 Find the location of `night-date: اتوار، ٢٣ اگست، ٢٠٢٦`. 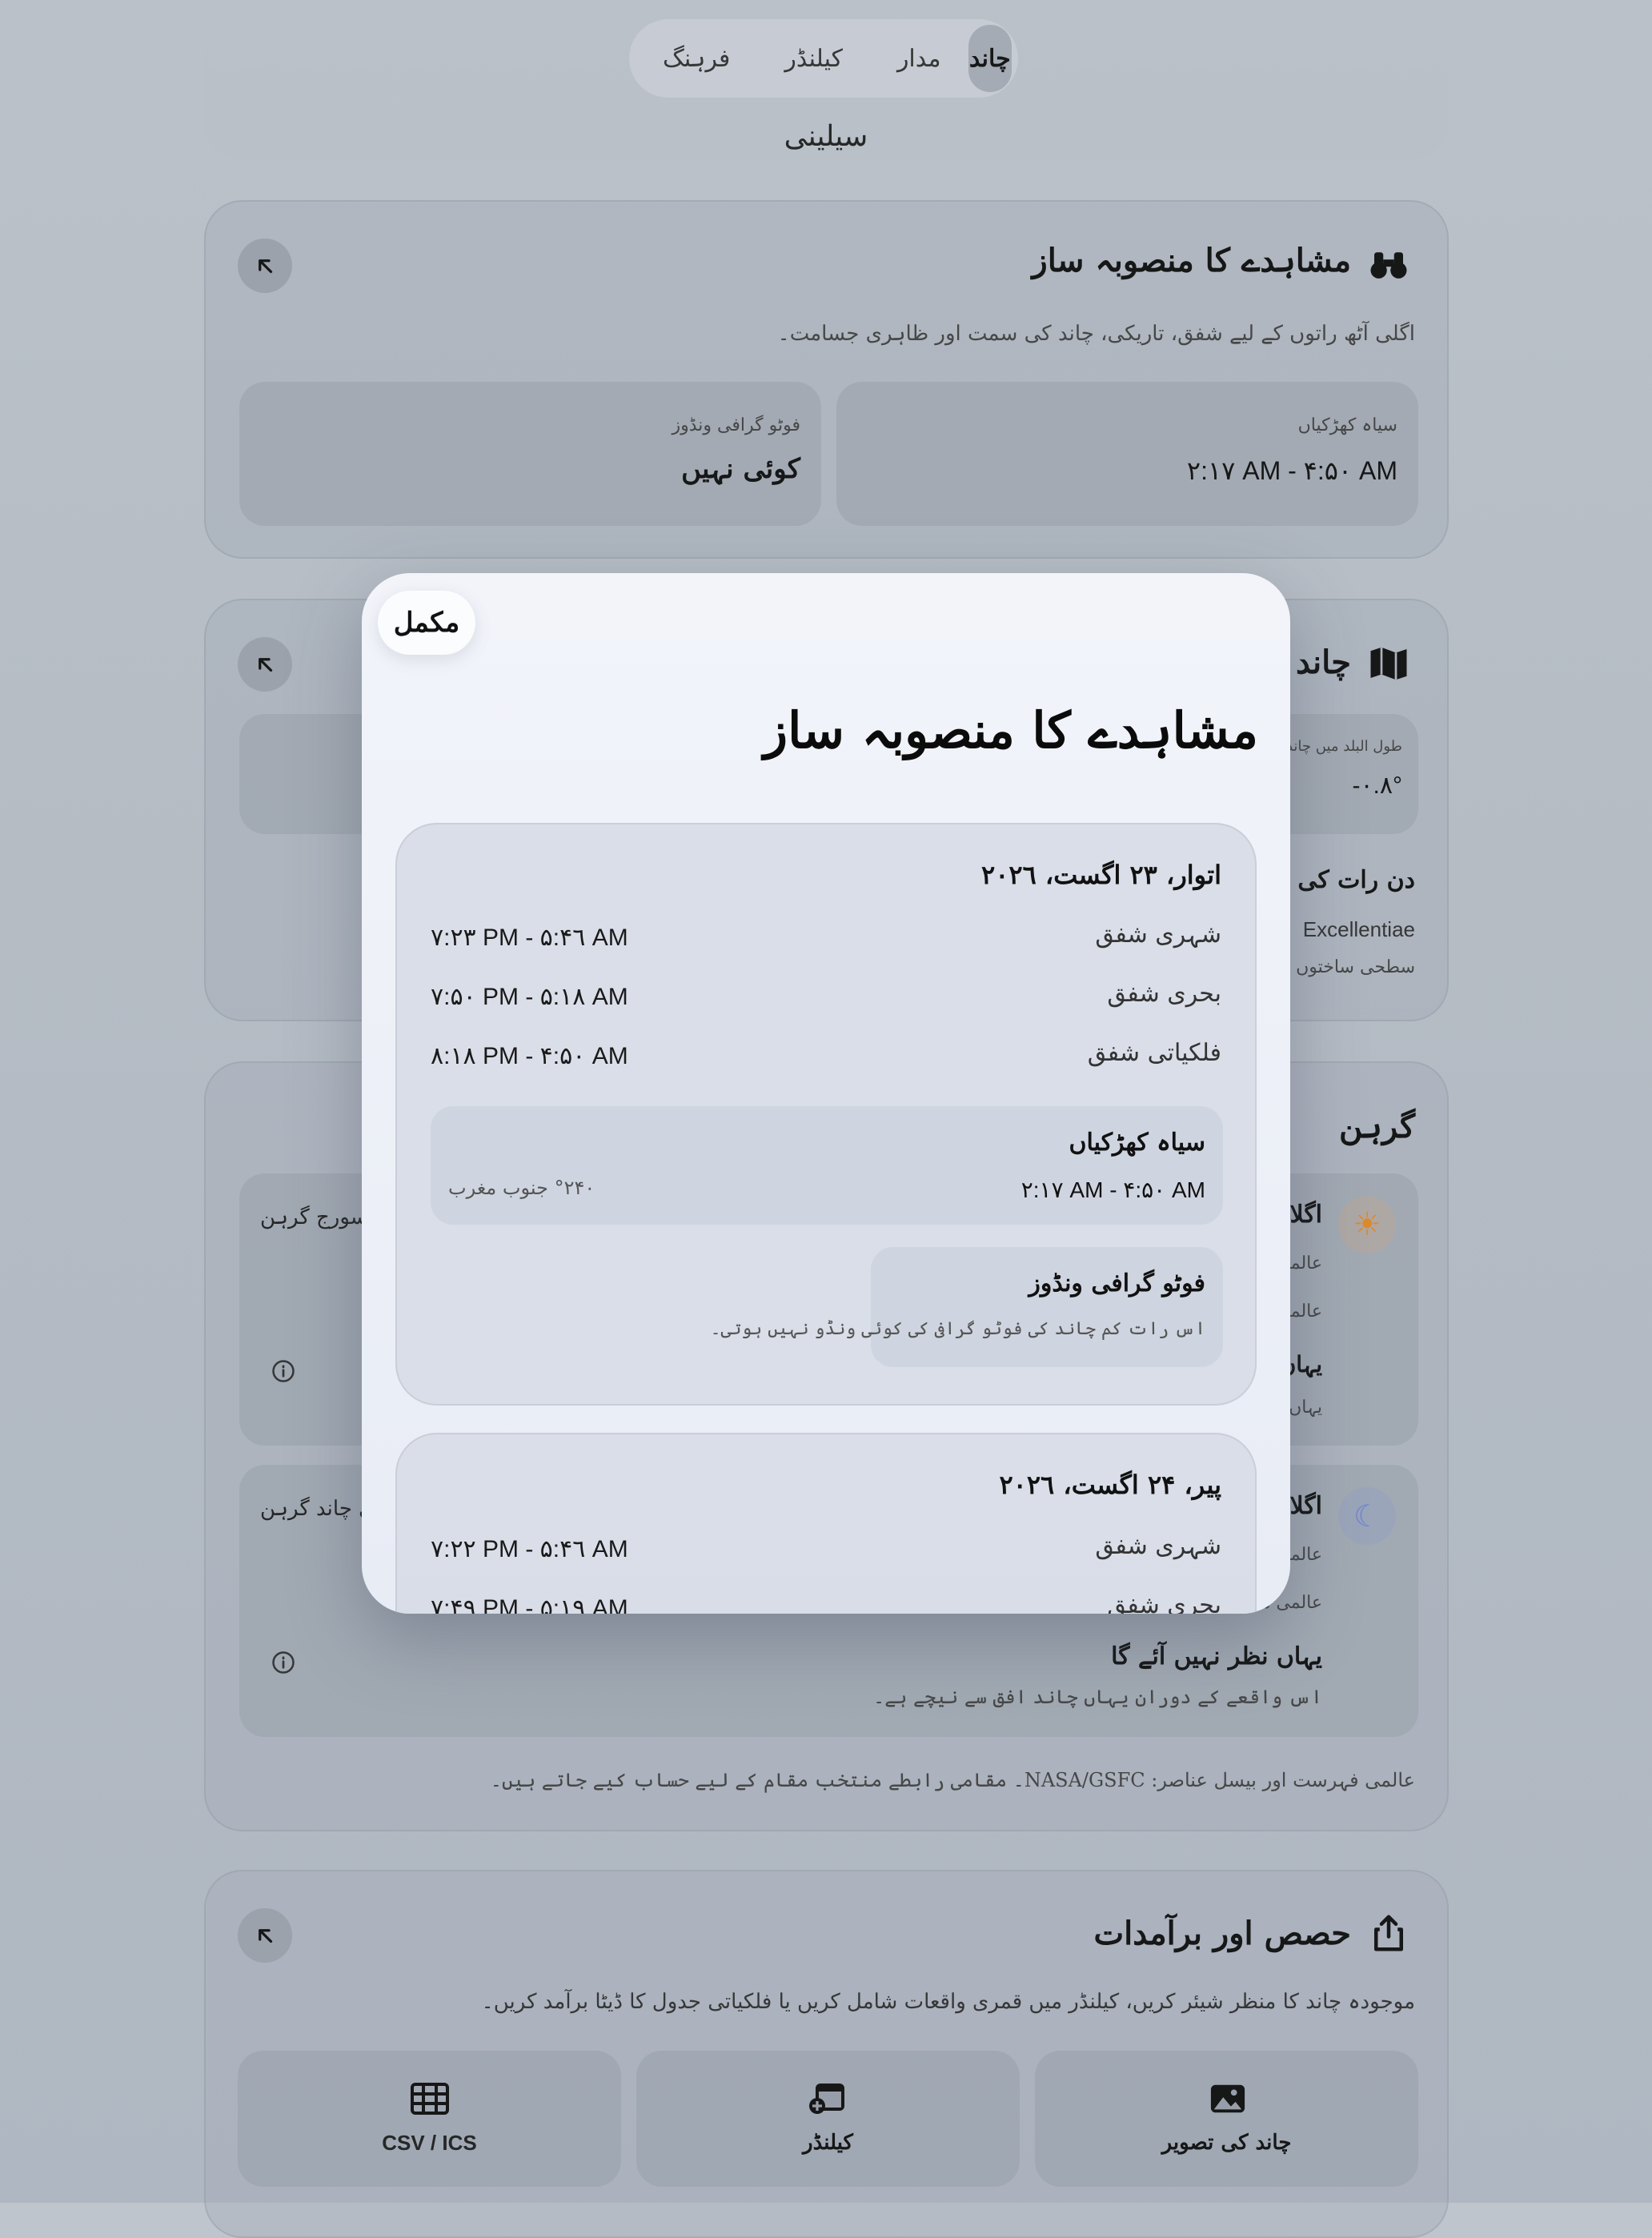

night-date: اتوار، ٢٣ اگست، ٢٠٢٦ is located at coordinates (1101, 875).